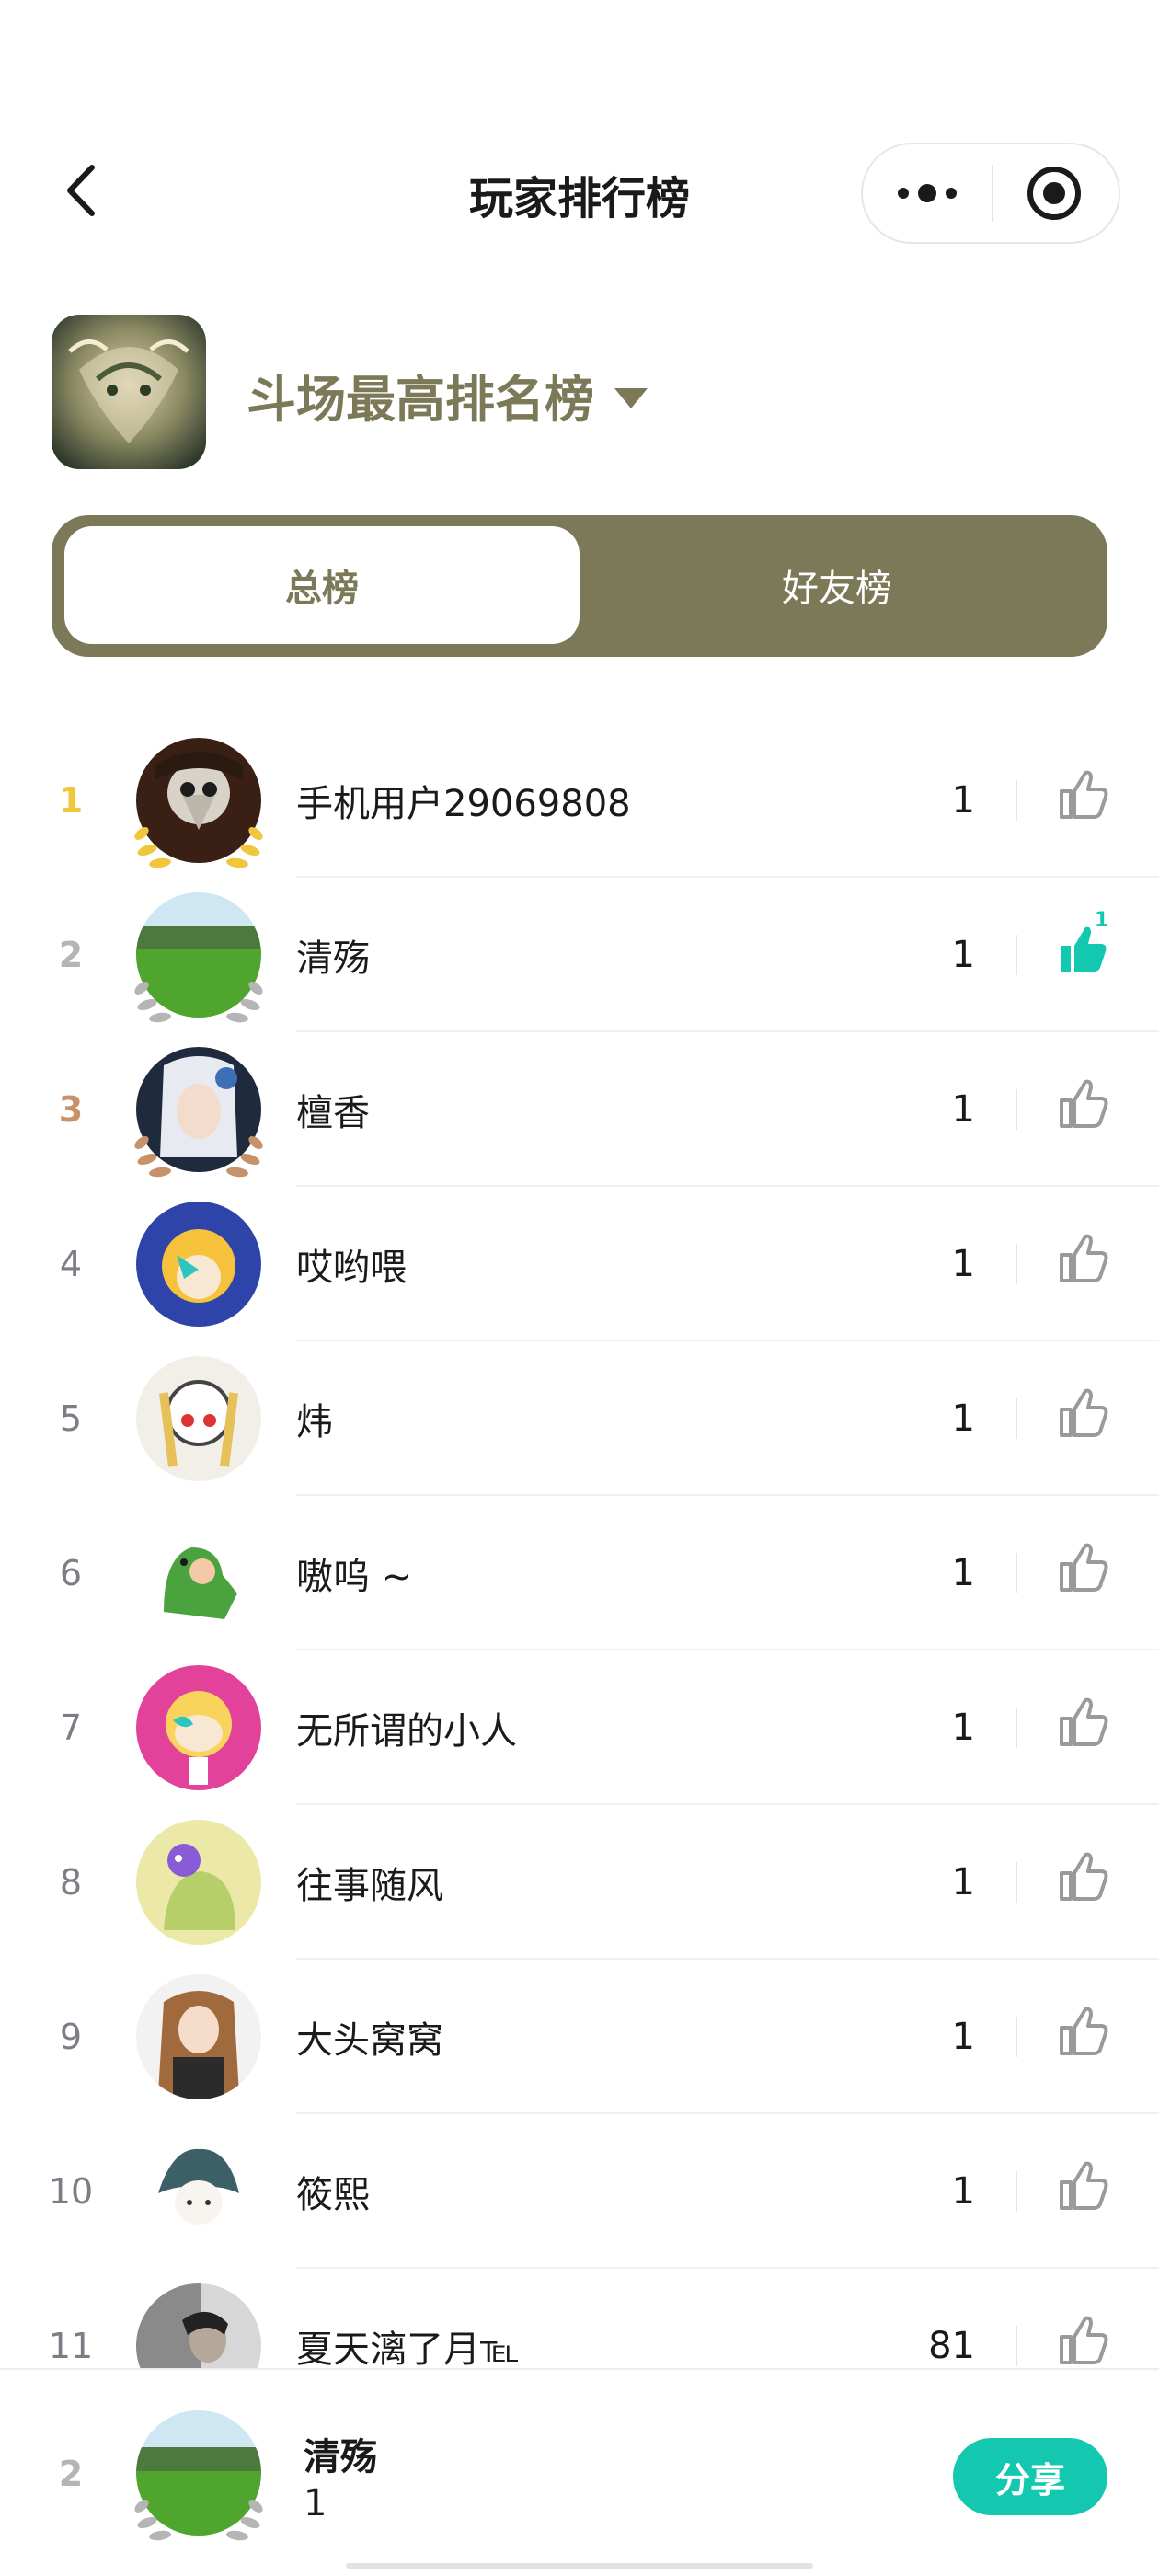 The height and width of the screenshot is (2576, 1159). What do you see at coordinates (369, 2040) in the screenshot?
I see `player-name: 大头窝窝` at bounding box center [369, 2040].